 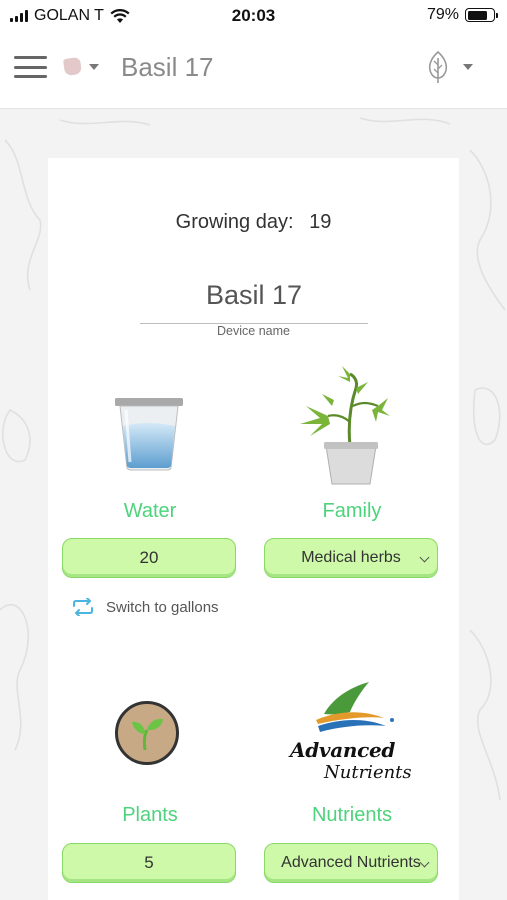 I want to click on status-bar: GOLAN T 20:03 79%, so click(x=253, y=16).